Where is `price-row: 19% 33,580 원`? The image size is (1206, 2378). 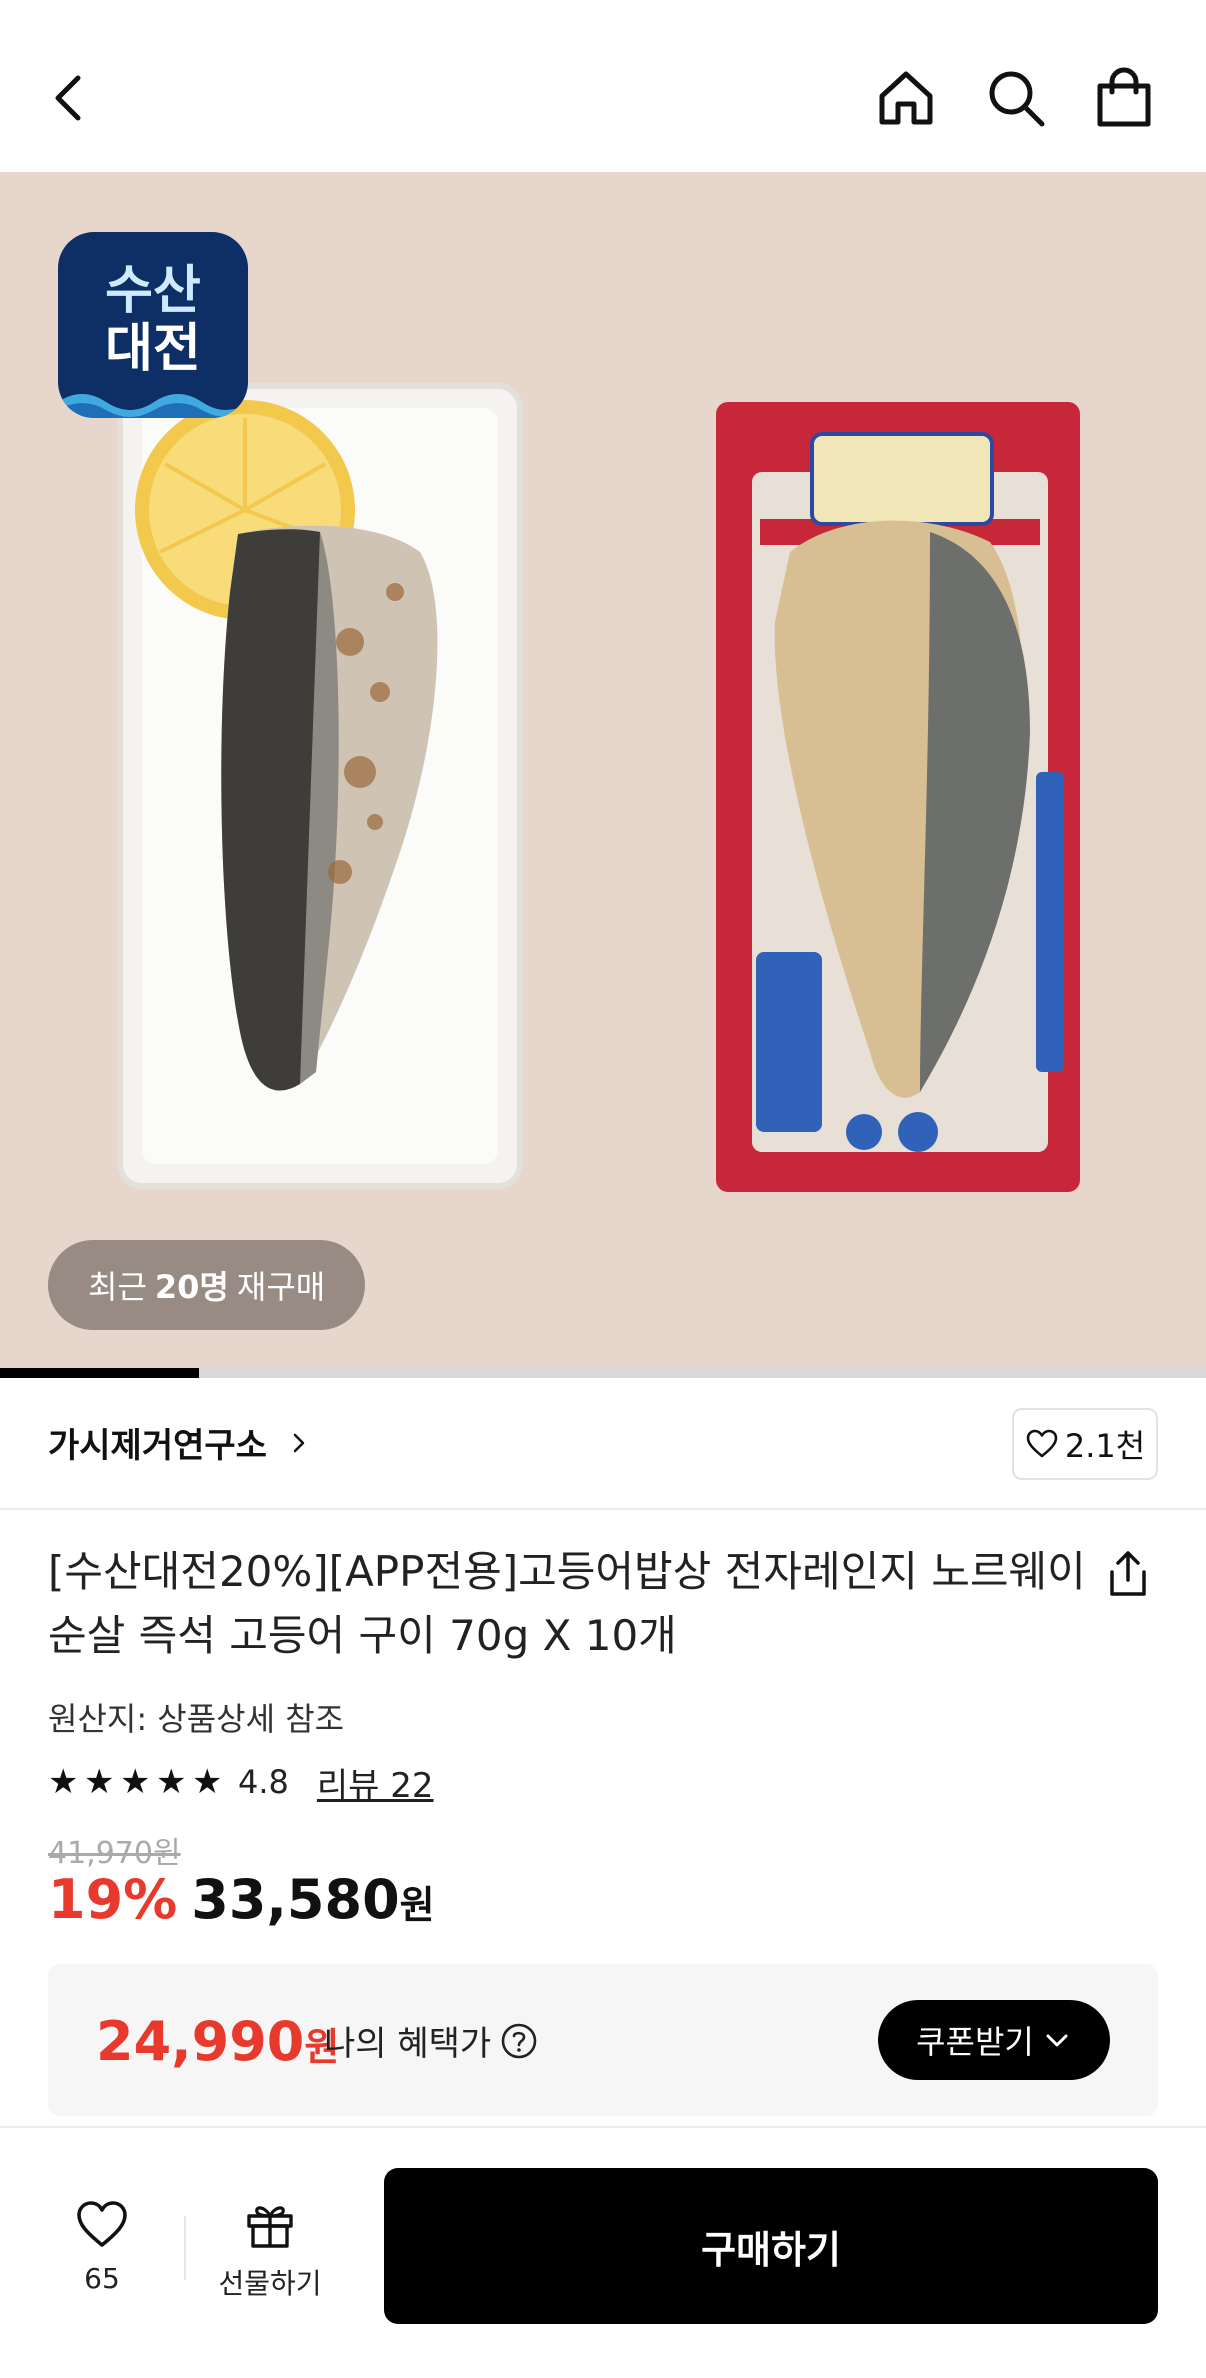 price-row: 19% 33,580 원 is located at coordinates (241, 1903).